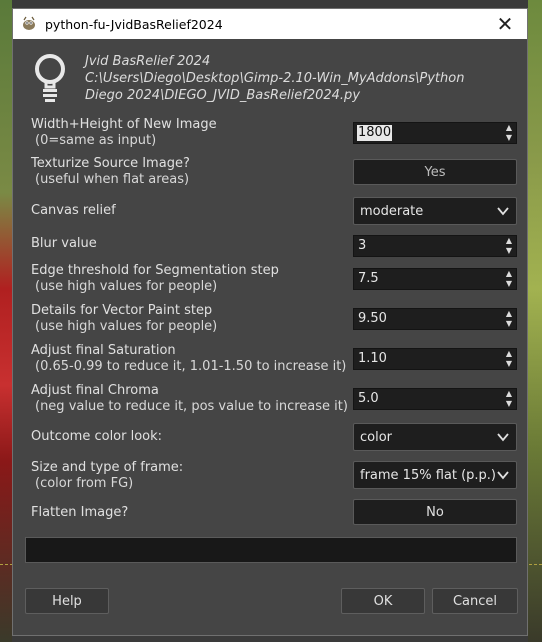 This screenshot has width=542, height=642. What do you see at coordinates (29, 24) in the screenshot?
I see `gimp-icon` at bounding box center [29, 24].